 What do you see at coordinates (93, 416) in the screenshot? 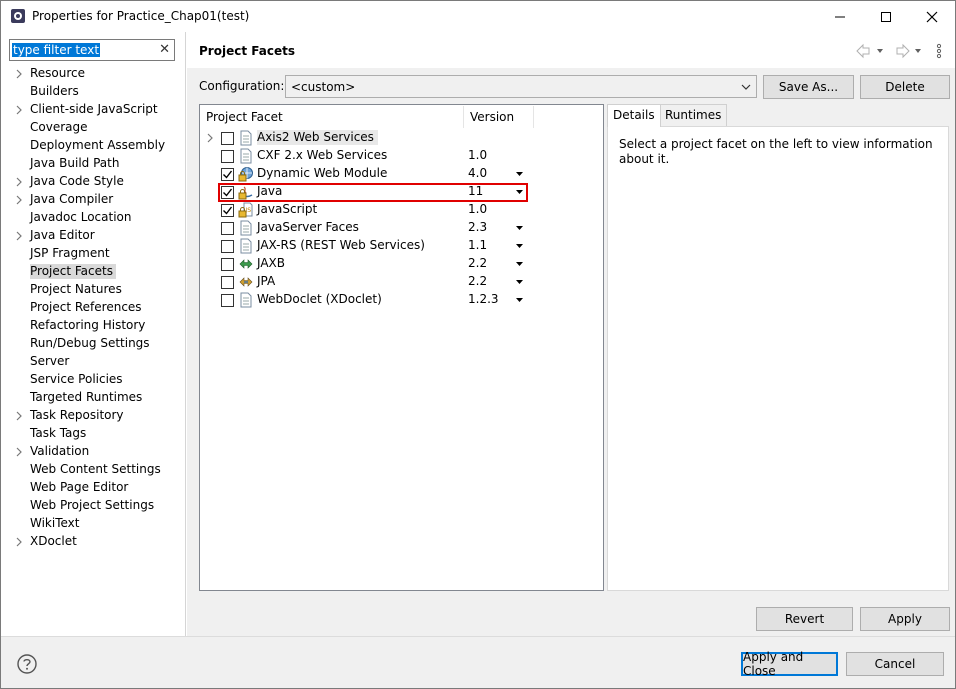
I see `tree-item: Task Repository` at bounding box center [93, 416].